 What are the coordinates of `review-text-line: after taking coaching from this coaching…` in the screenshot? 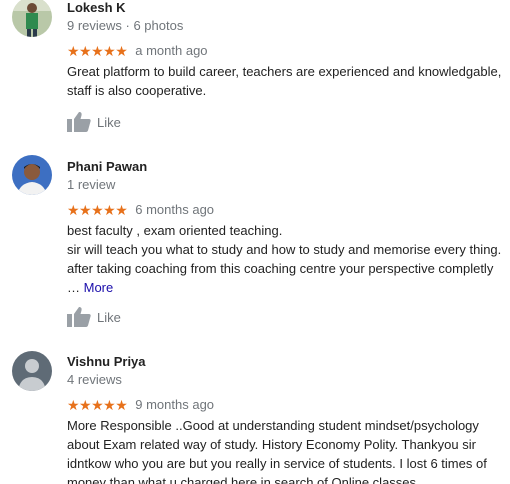 It's located at (280, 268).